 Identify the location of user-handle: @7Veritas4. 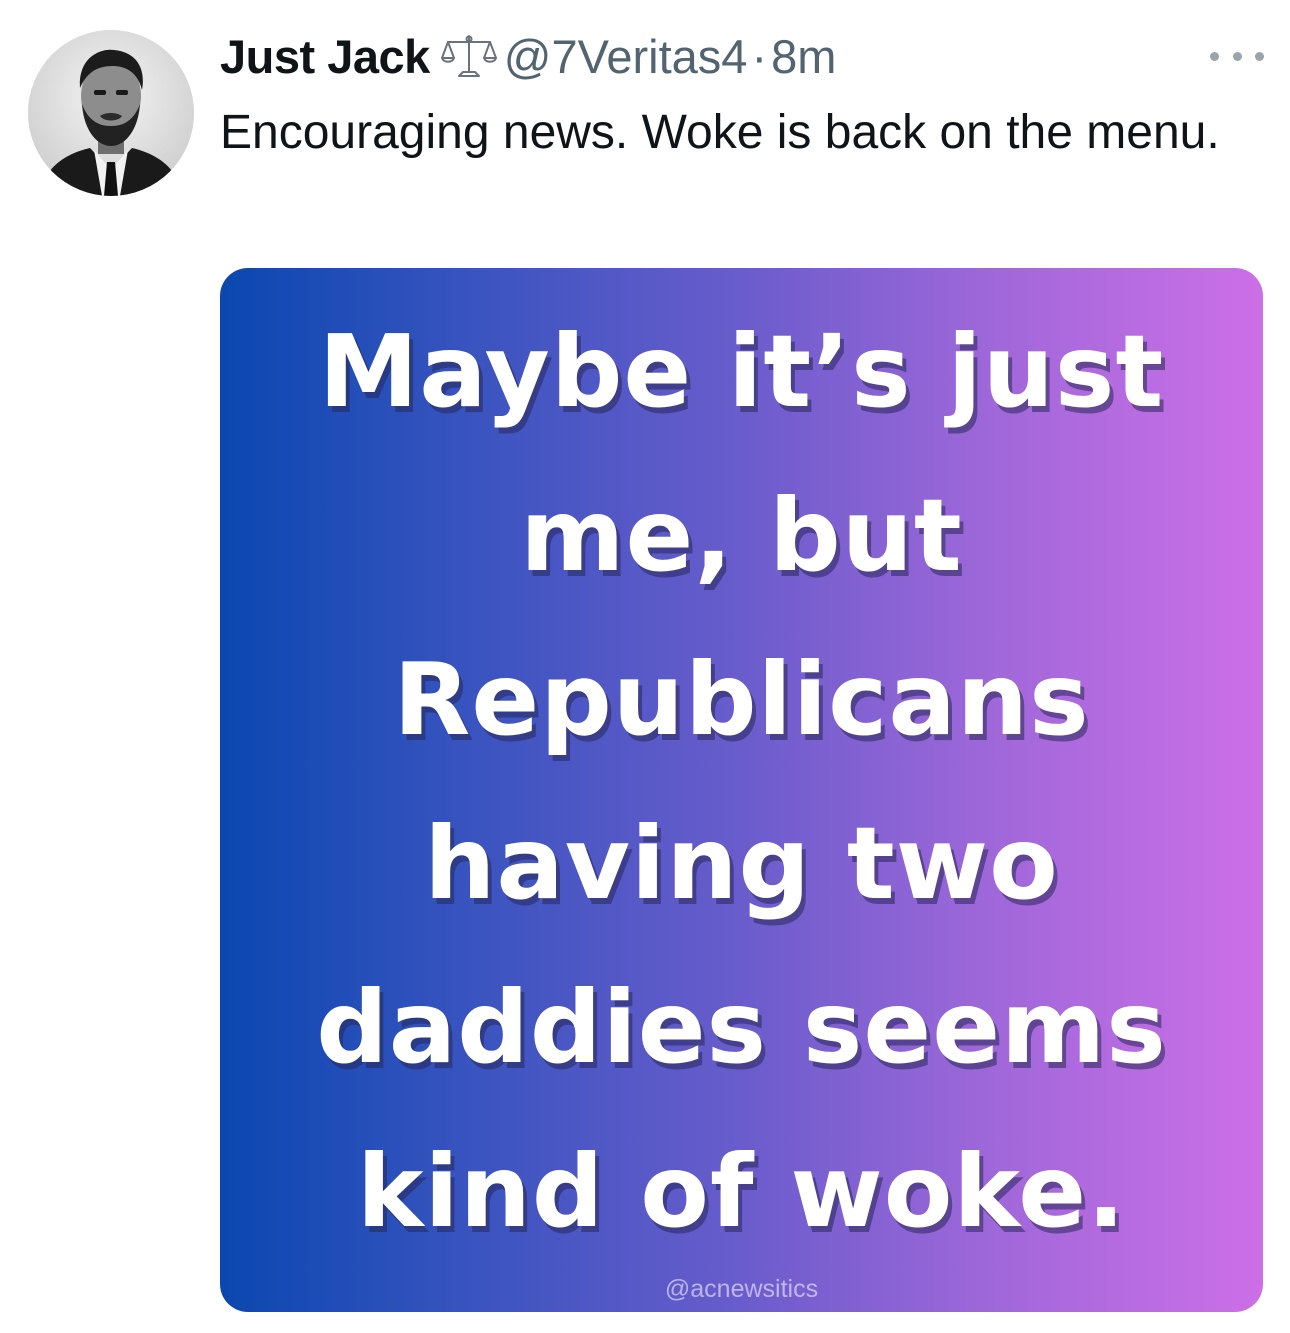
(626, 56).